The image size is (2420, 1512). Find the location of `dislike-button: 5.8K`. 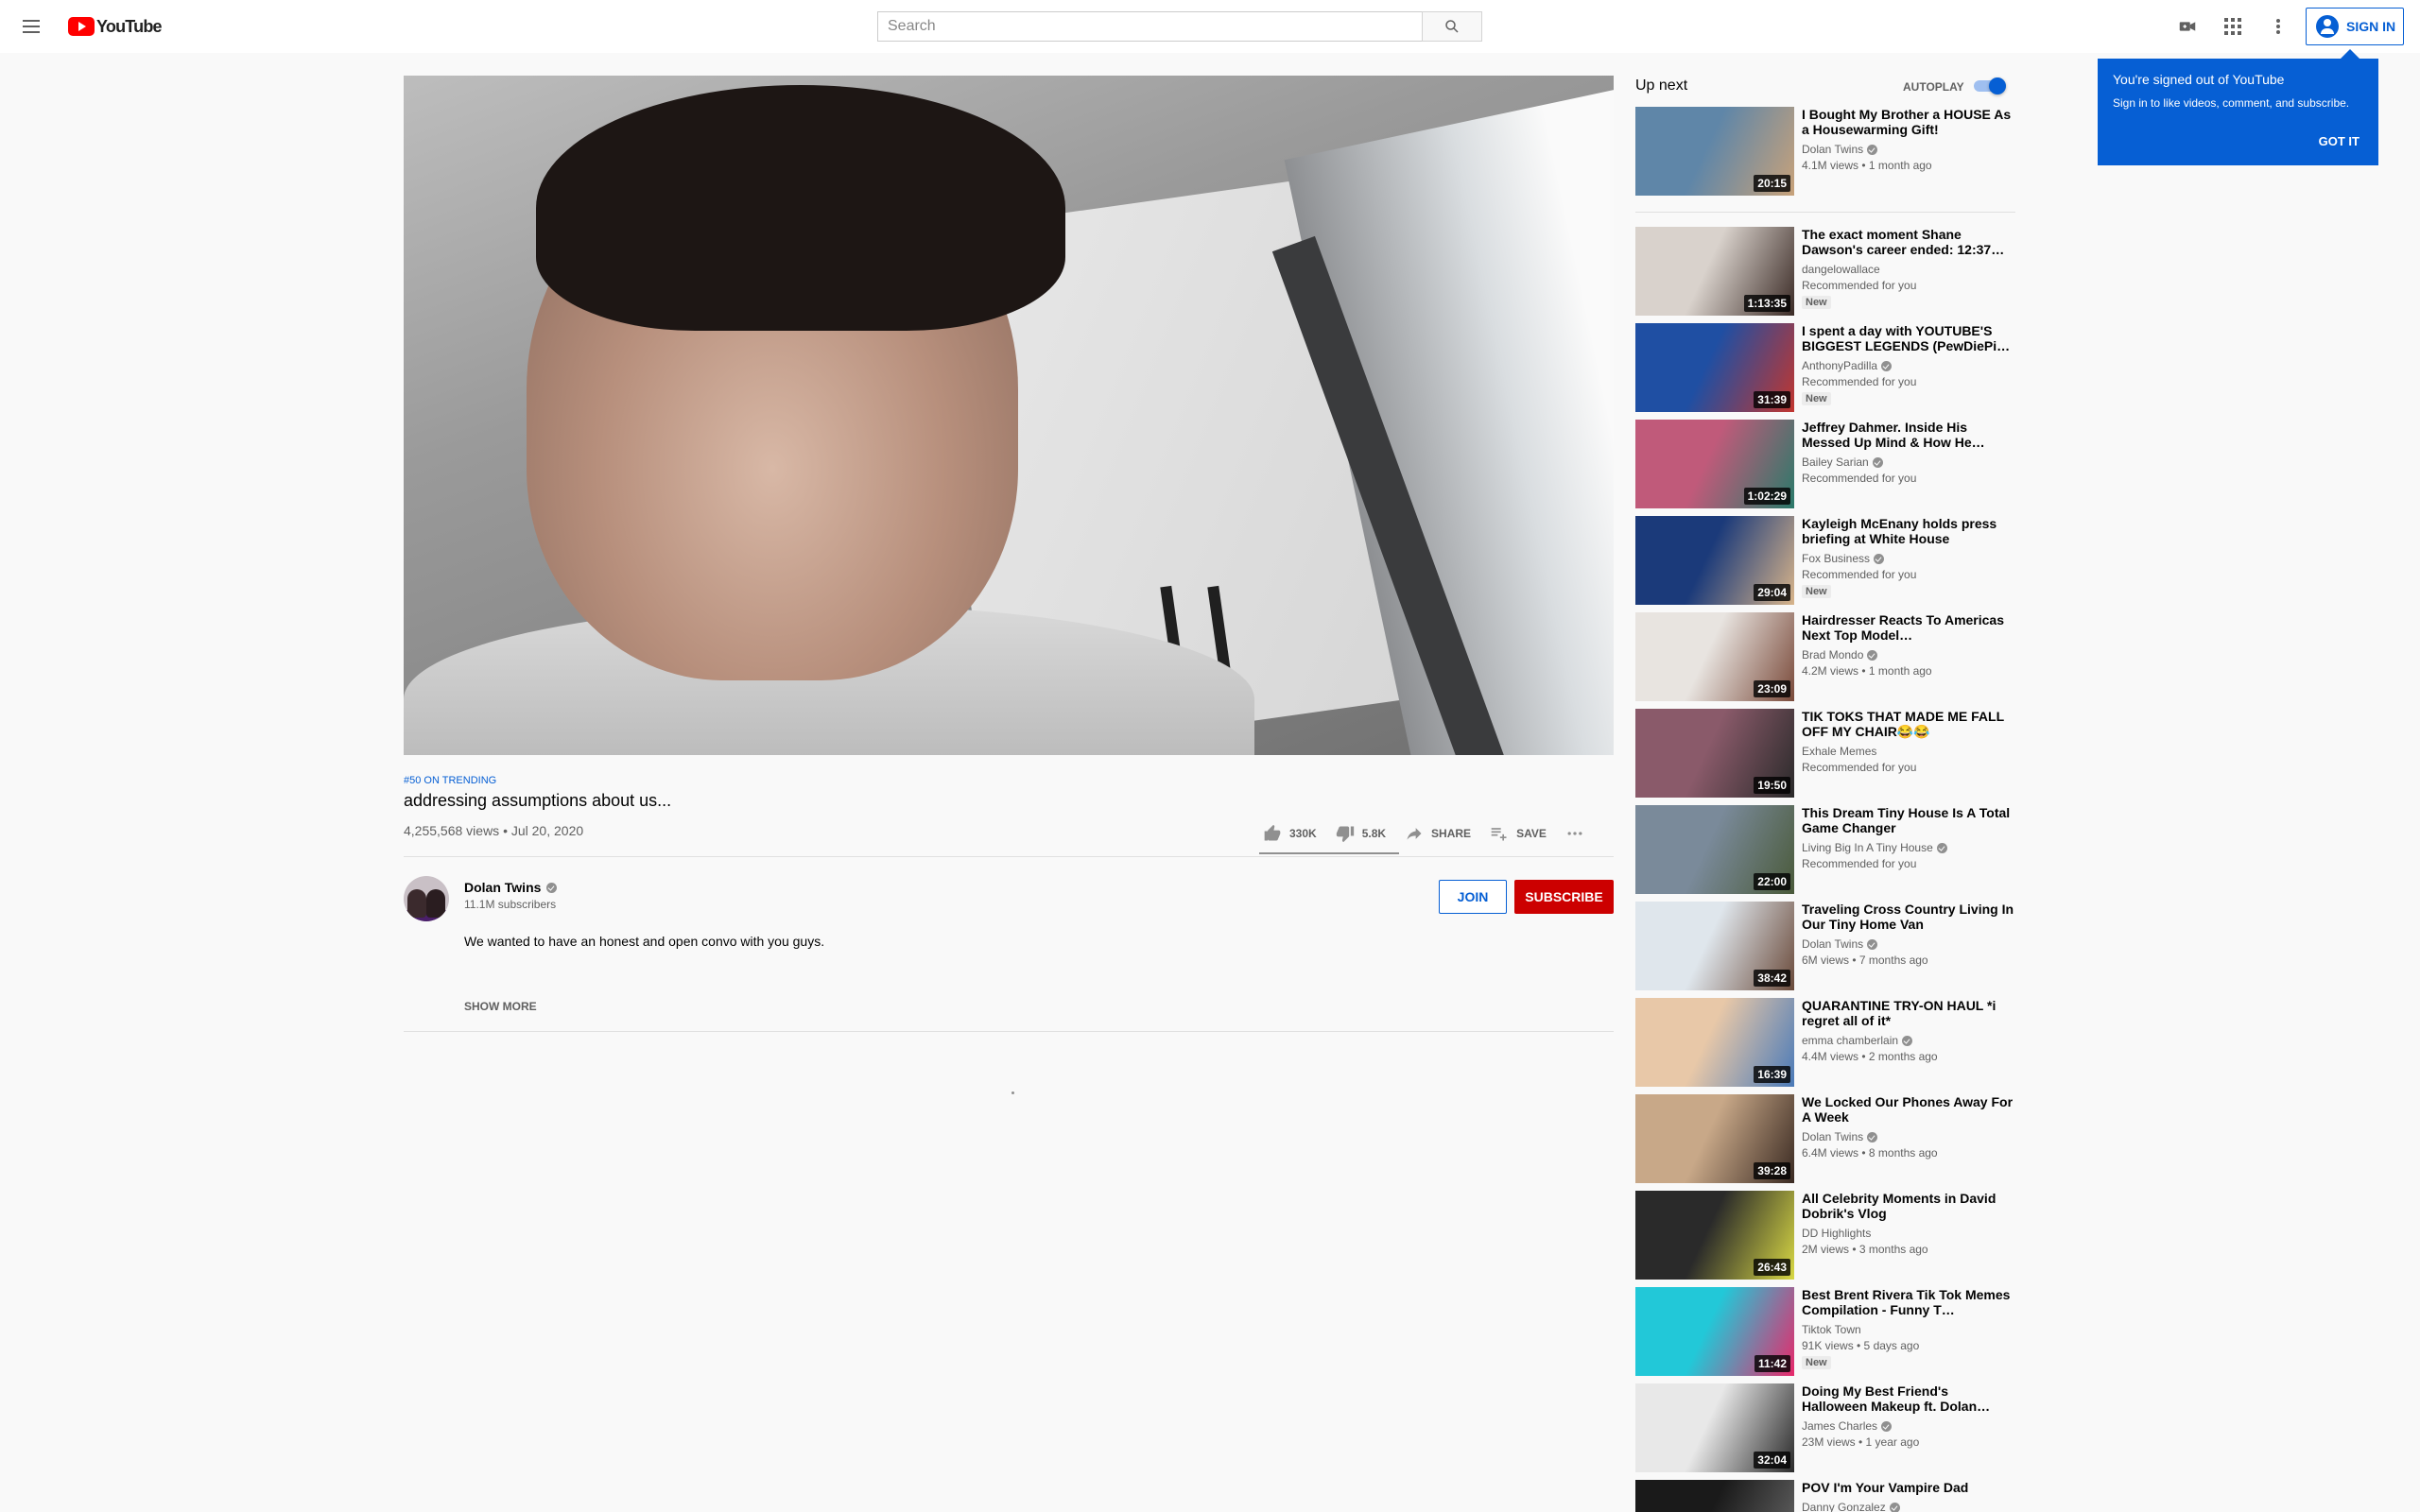

dislike-button: 5.8K is located at coordinates (1361, 833).